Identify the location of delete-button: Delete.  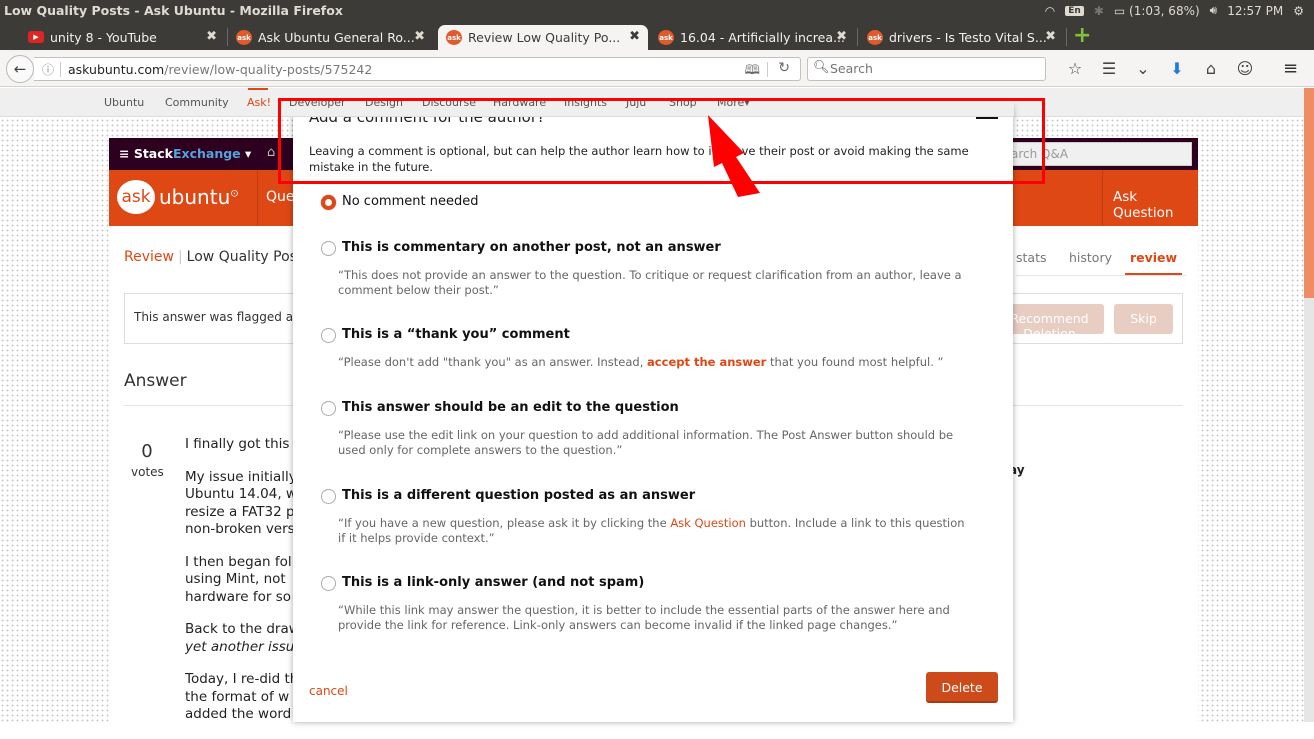
(962, 687).